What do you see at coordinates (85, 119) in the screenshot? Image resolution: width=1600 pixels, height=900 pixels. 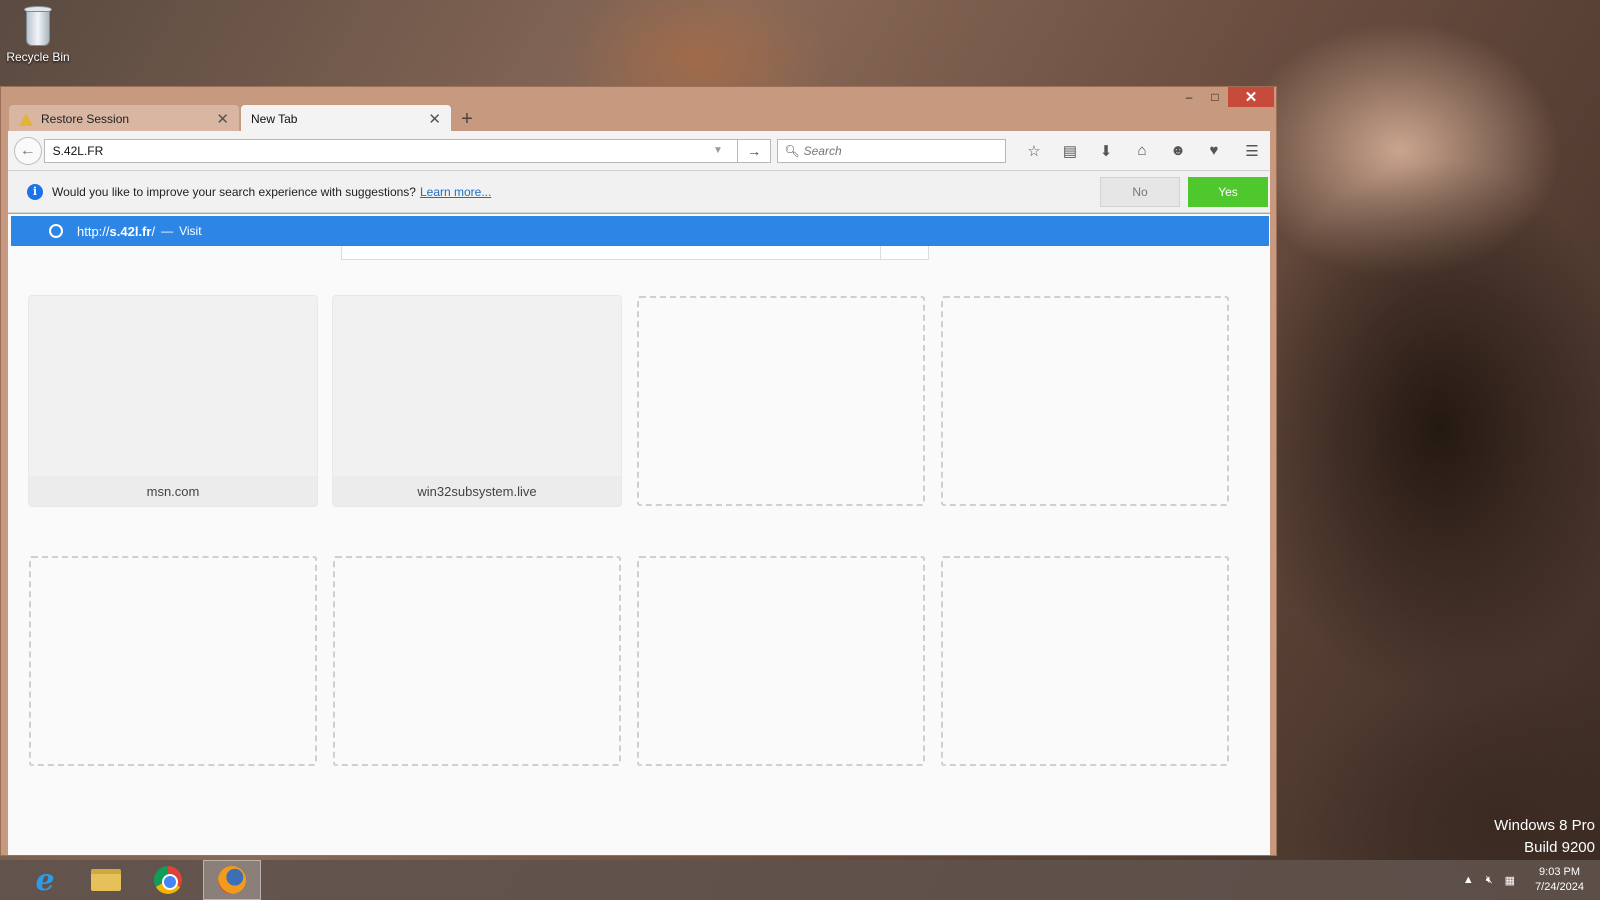 I see `tab-title: Restore Session` at bounding box center [85, 119].